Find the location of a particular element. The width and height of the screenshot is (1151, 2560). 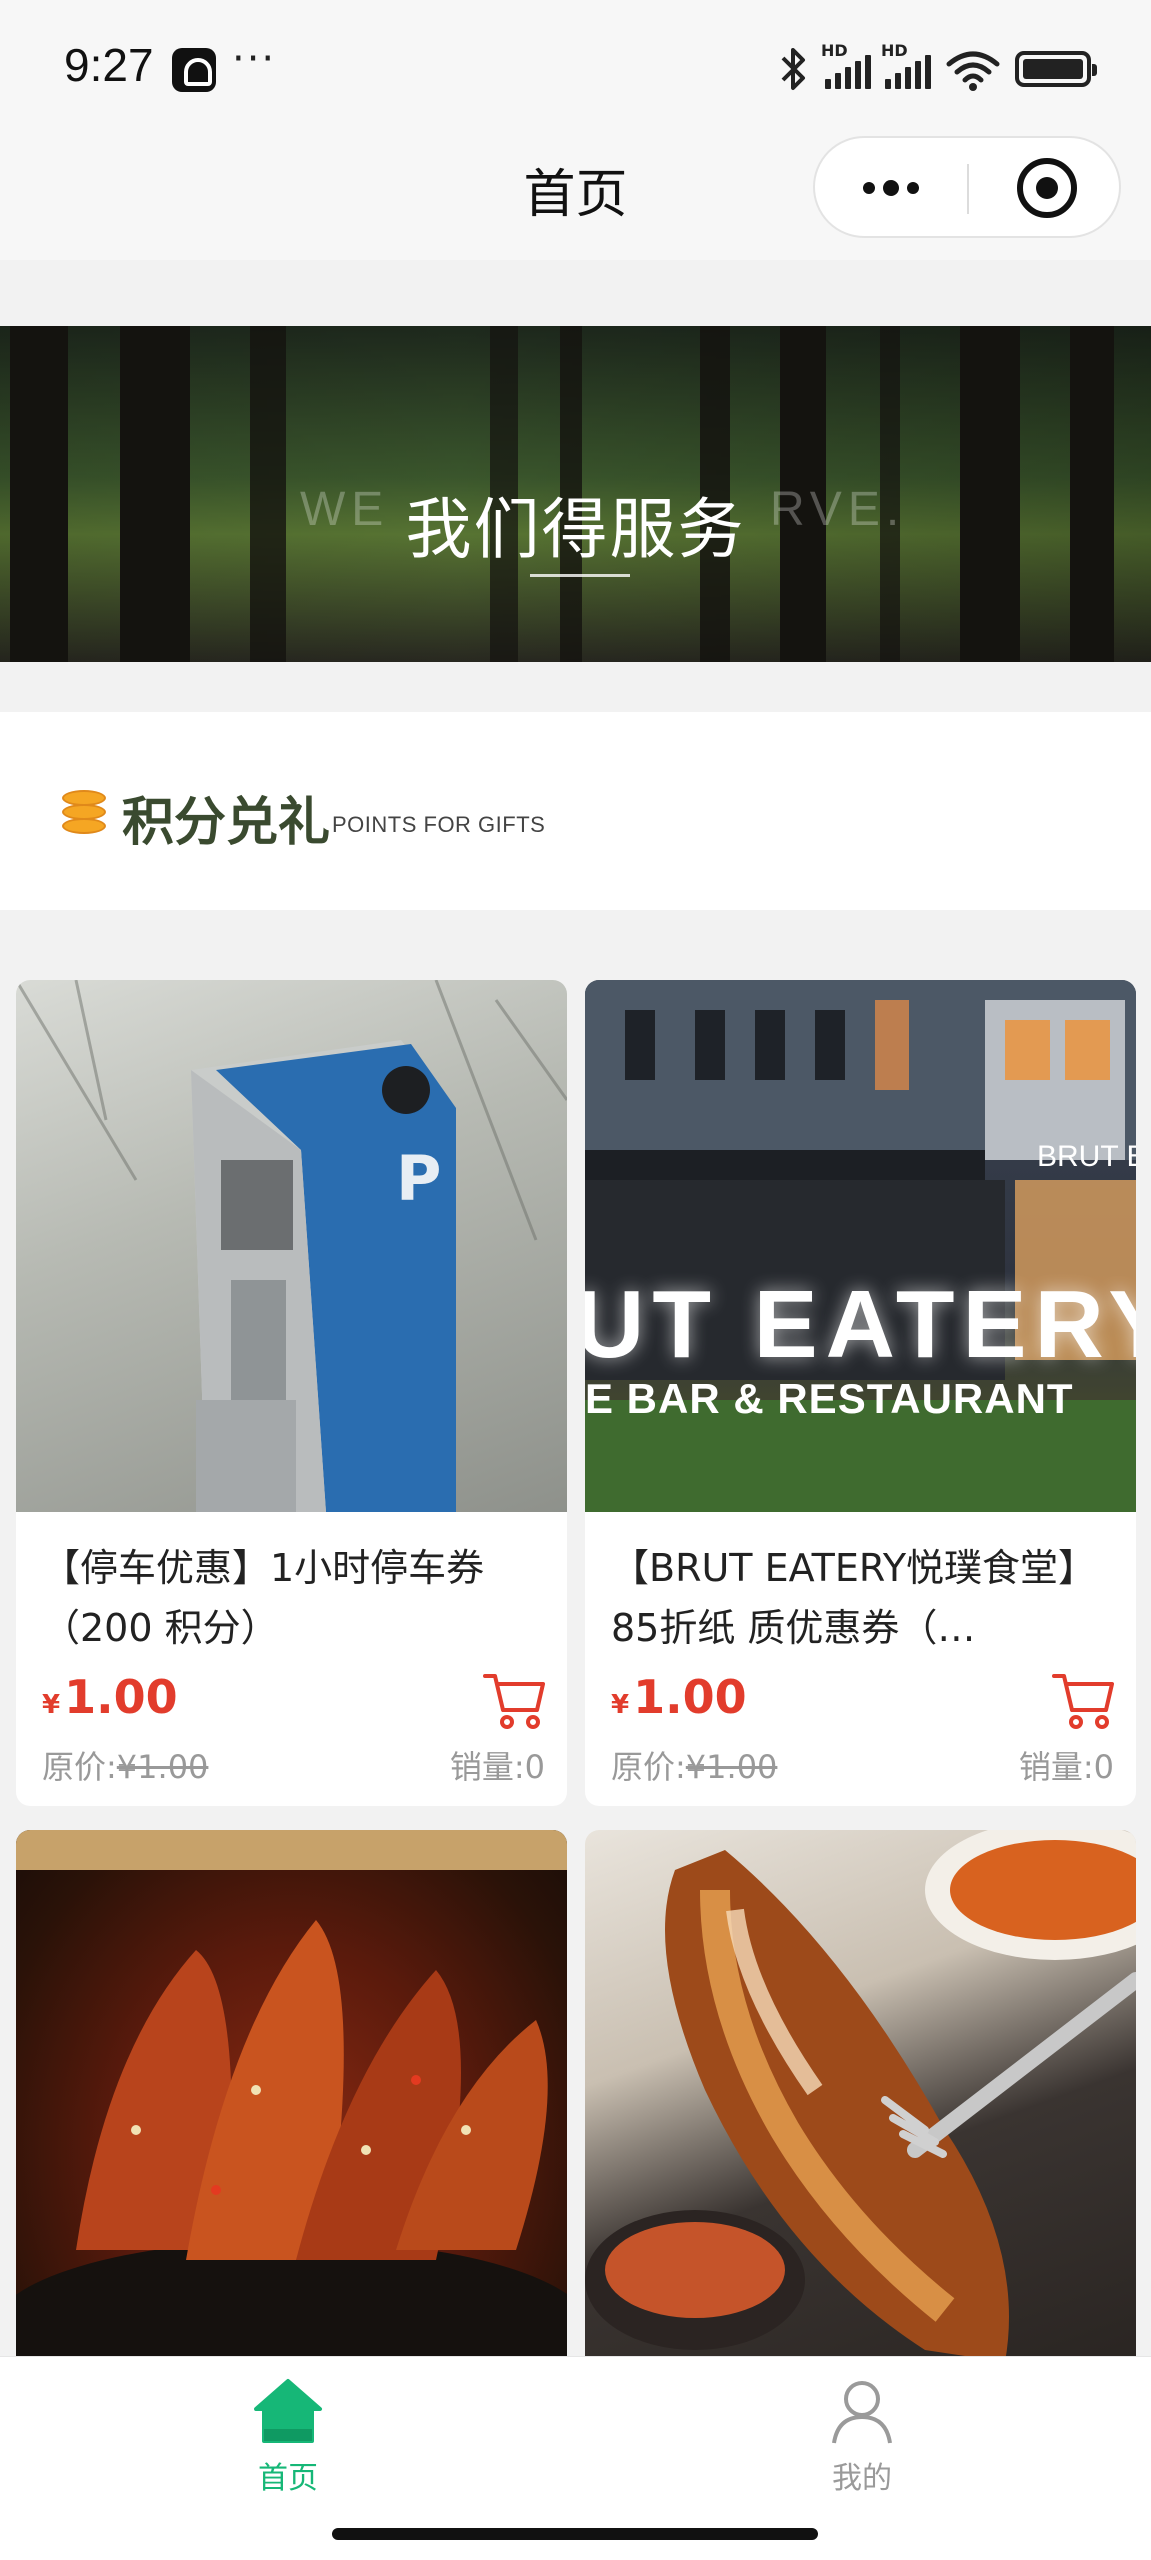

service-banner: WE RVE. 我们得服务 is located at coordinates (575, 494).